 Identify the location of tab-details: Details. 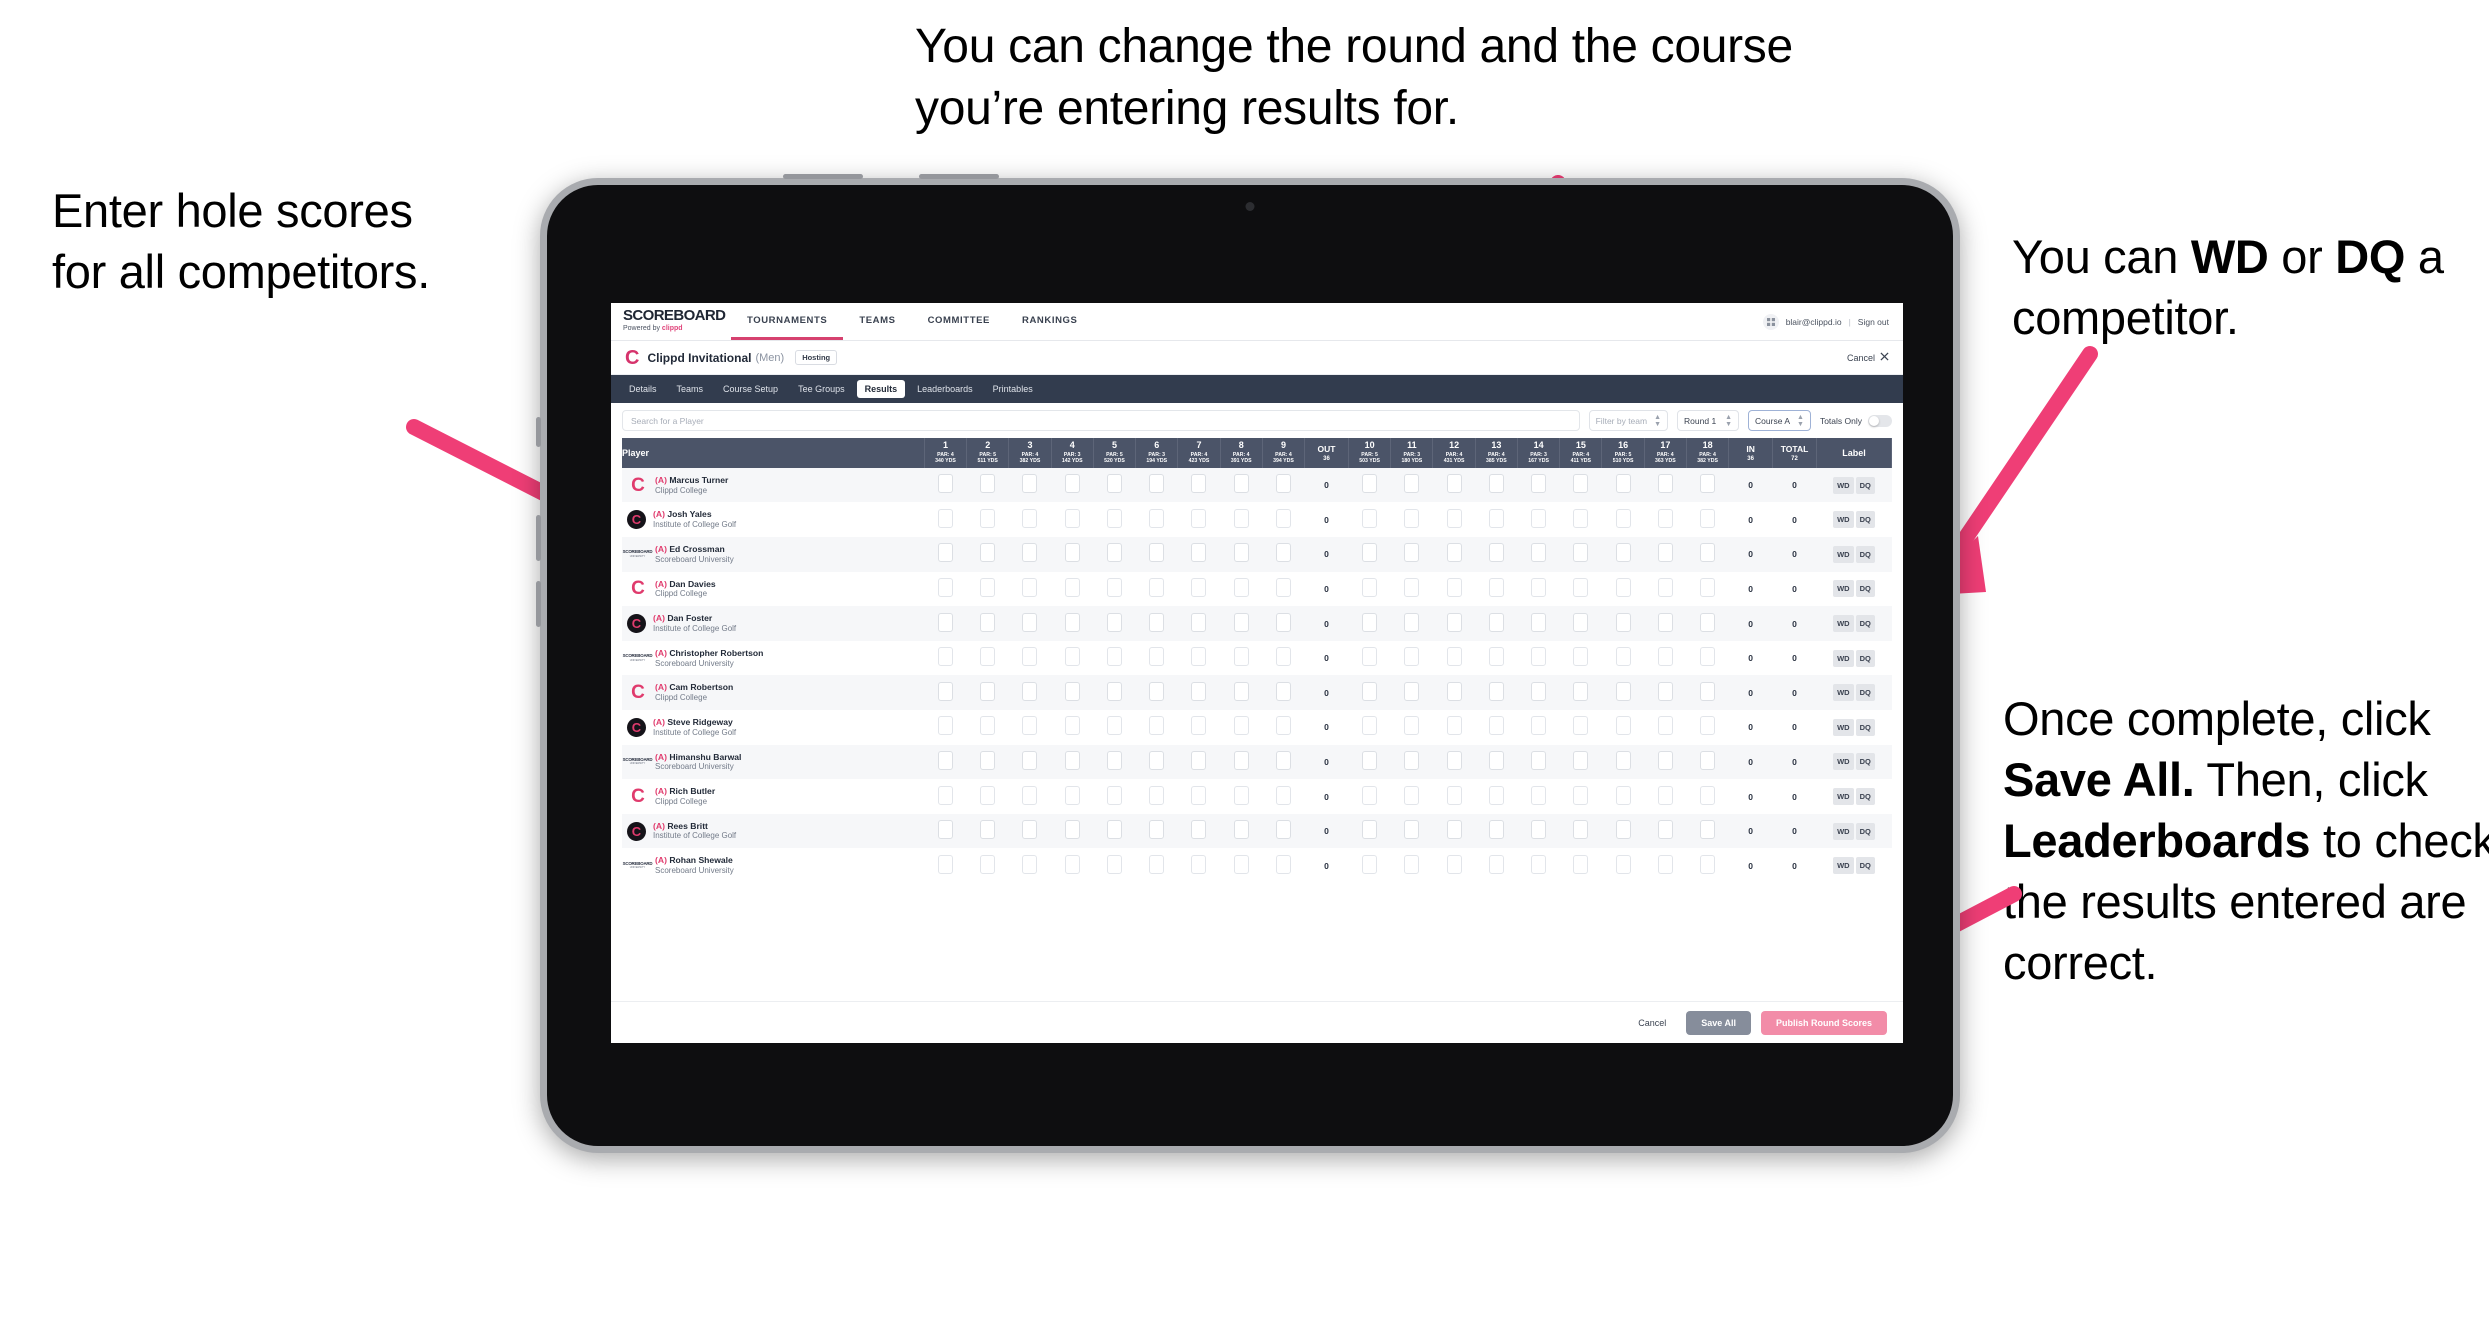
(643, 389).